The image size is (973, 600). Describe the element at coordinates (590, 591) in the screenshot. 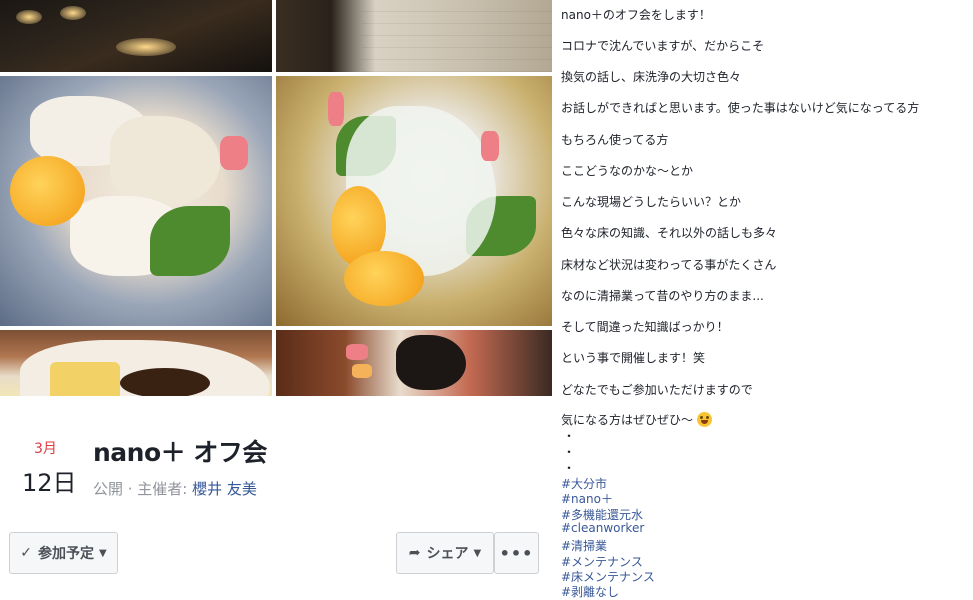

I see `hashtag-link: #剥離なし` at that location.